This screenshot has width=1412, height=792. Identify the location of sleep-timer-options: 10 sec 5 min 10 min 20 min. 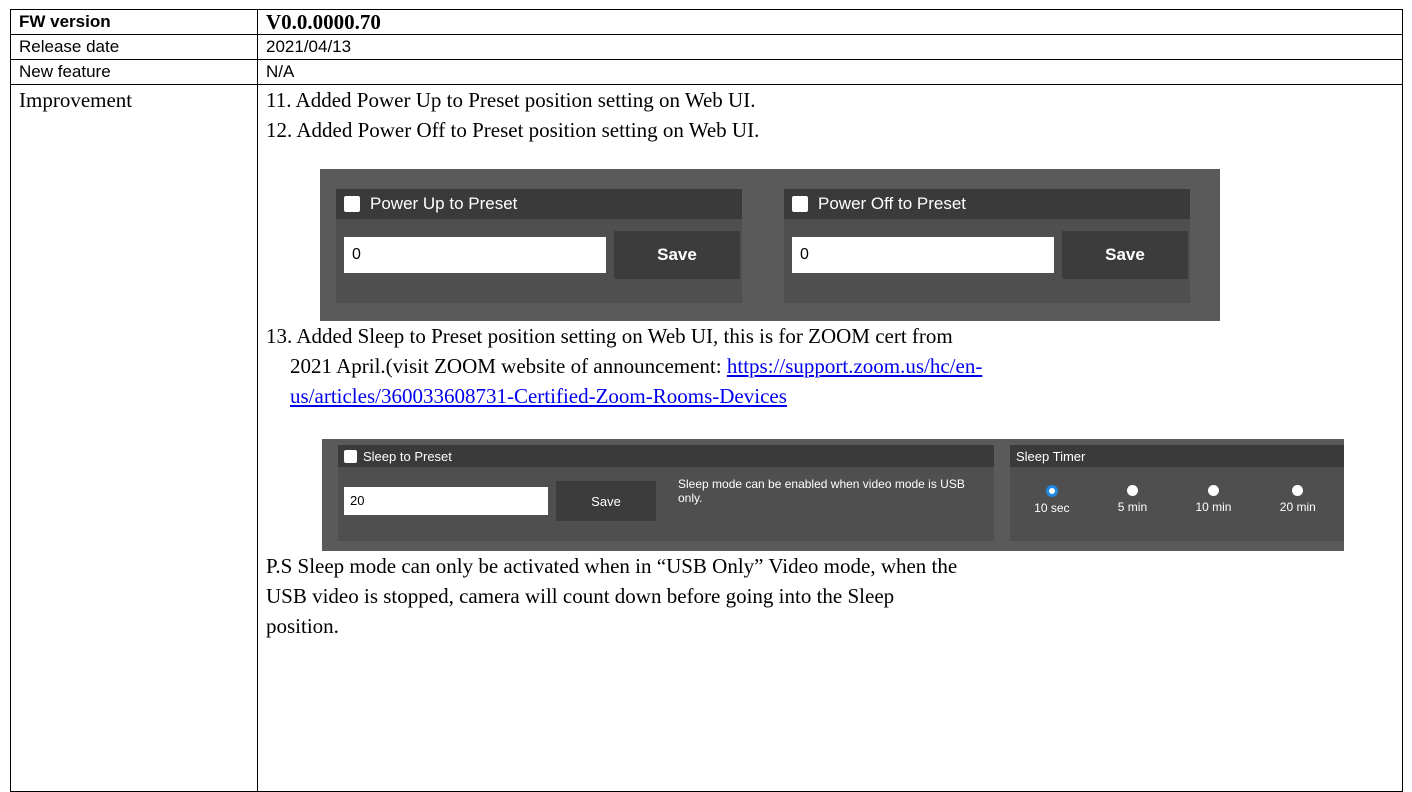
(1175, 500).